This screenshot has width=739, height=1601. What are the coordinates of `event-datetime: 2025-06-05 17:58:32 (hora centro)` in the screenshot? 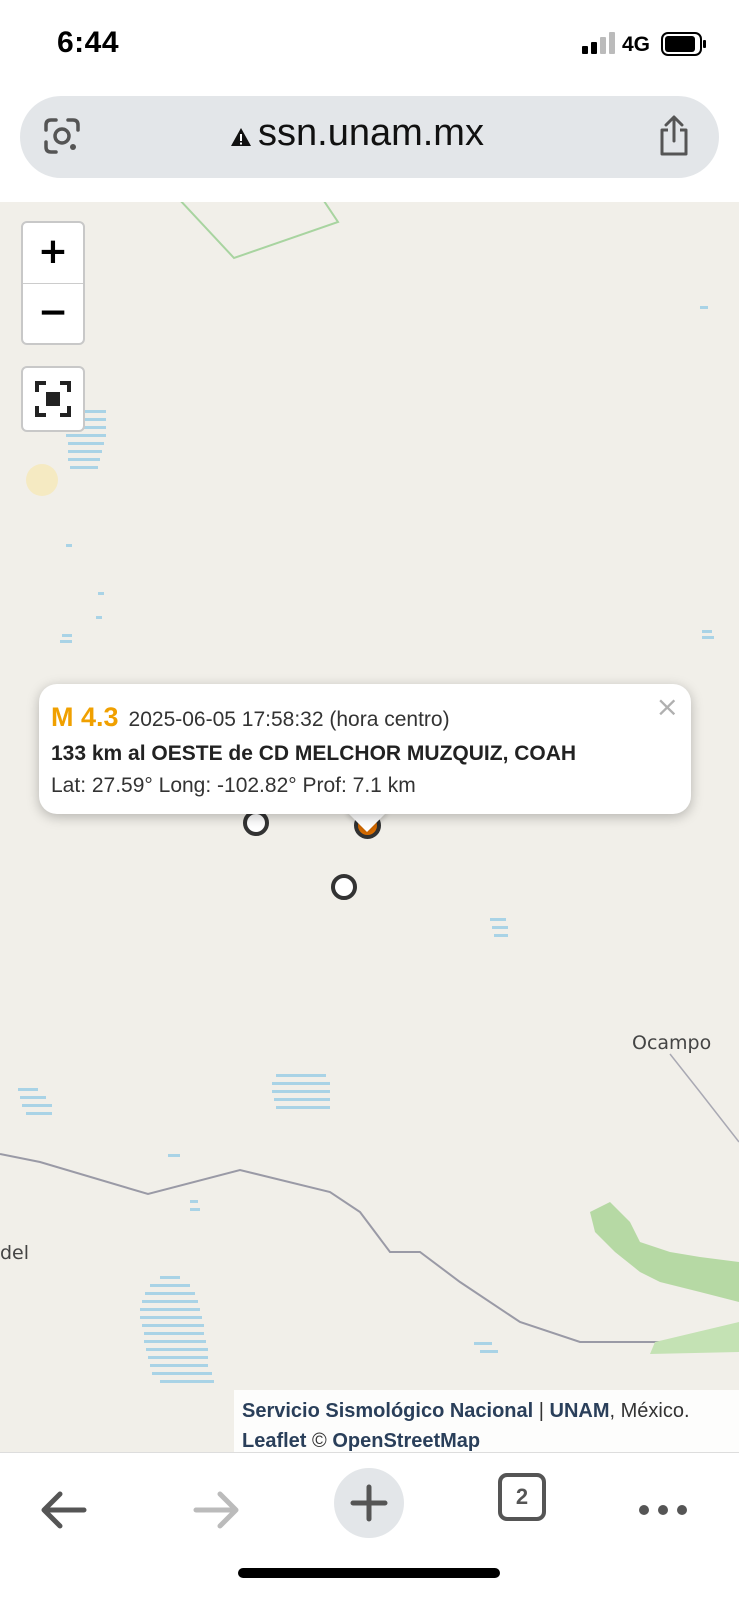 It's located at (289, 719).